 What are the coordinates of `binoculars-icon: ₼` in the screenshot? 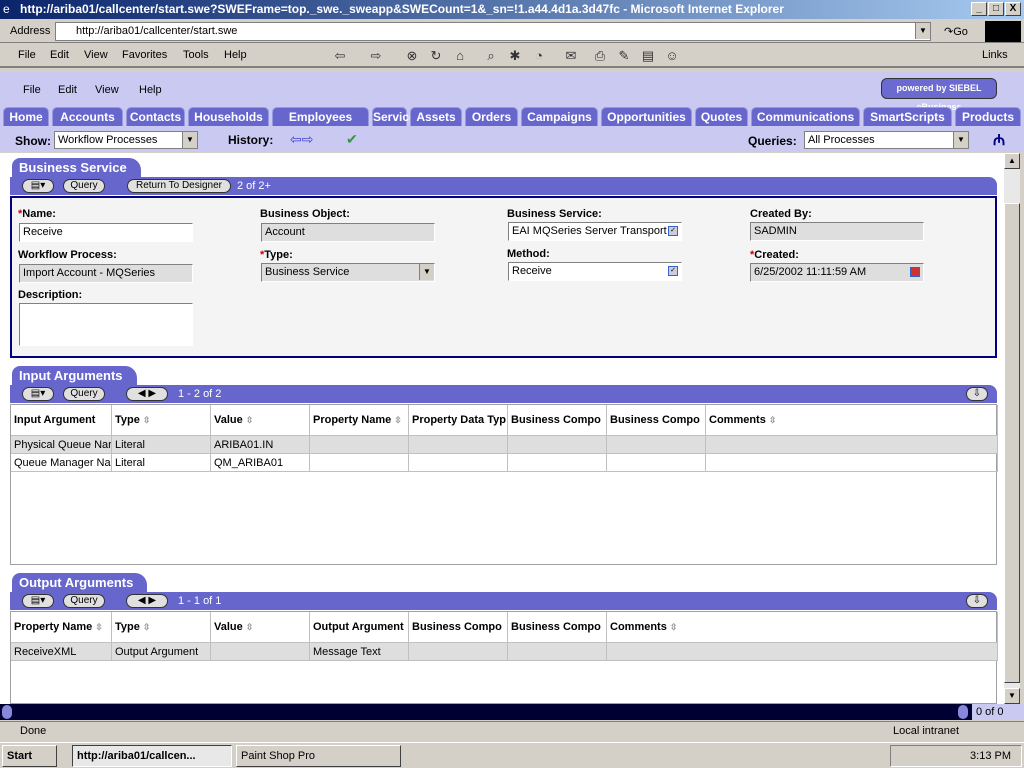 It's located at (999, 140).